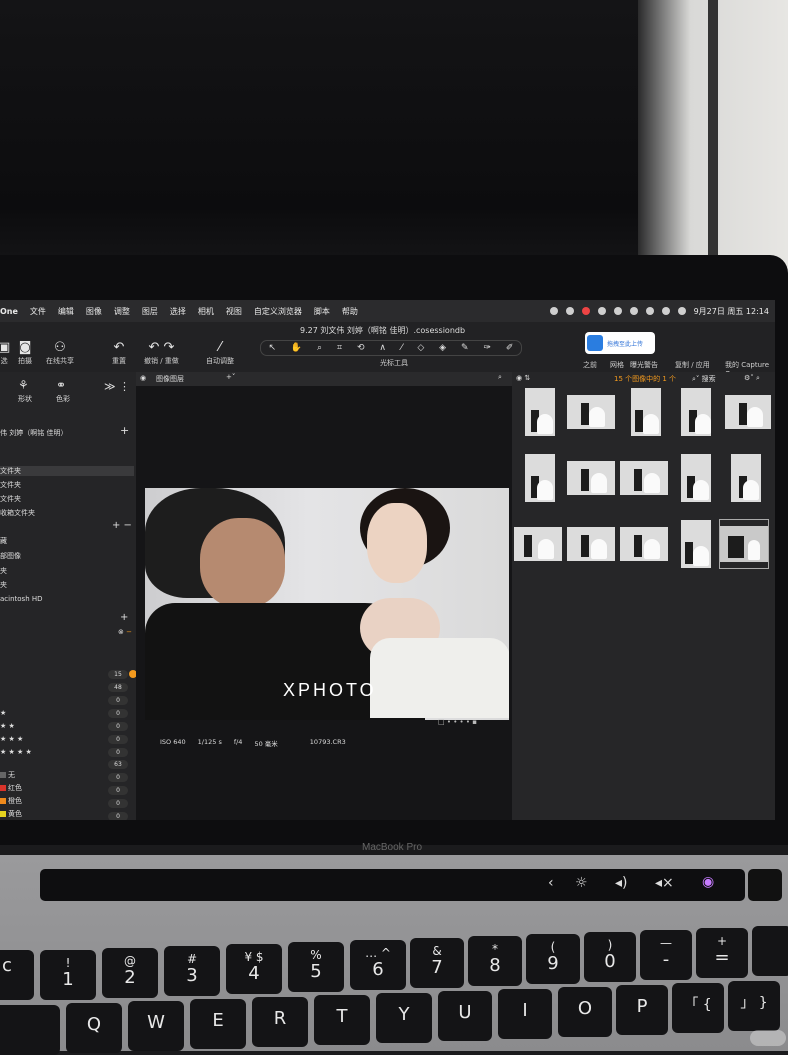  I want to click on control-center-icon, so click(681, 311).